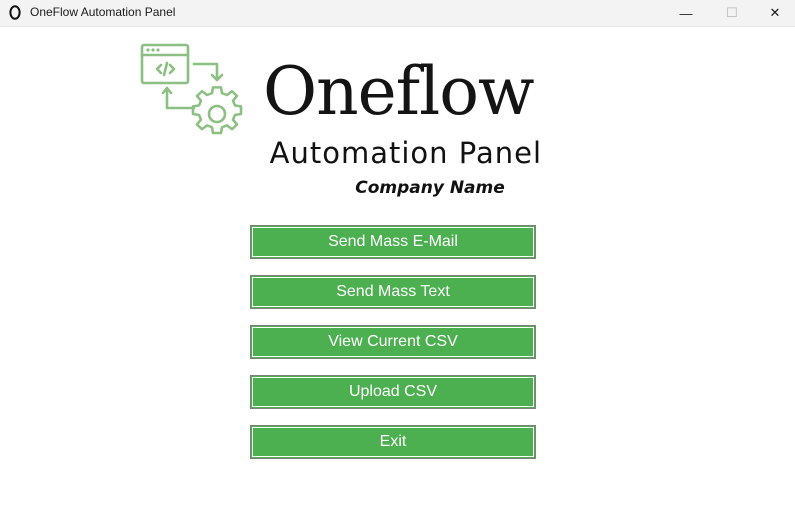 The image size is (795, 523). Describe the element at coordinates (430, 188) in the screenshot. I see `company-name: Company Name` at that location.